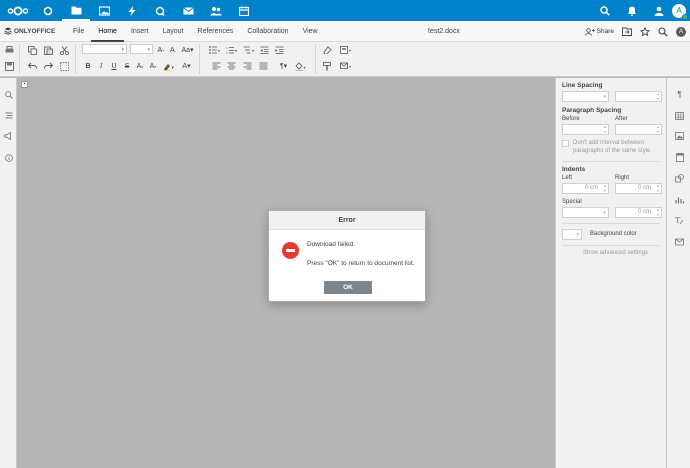  I want to click on italic-icon: I, so click(101, 66).